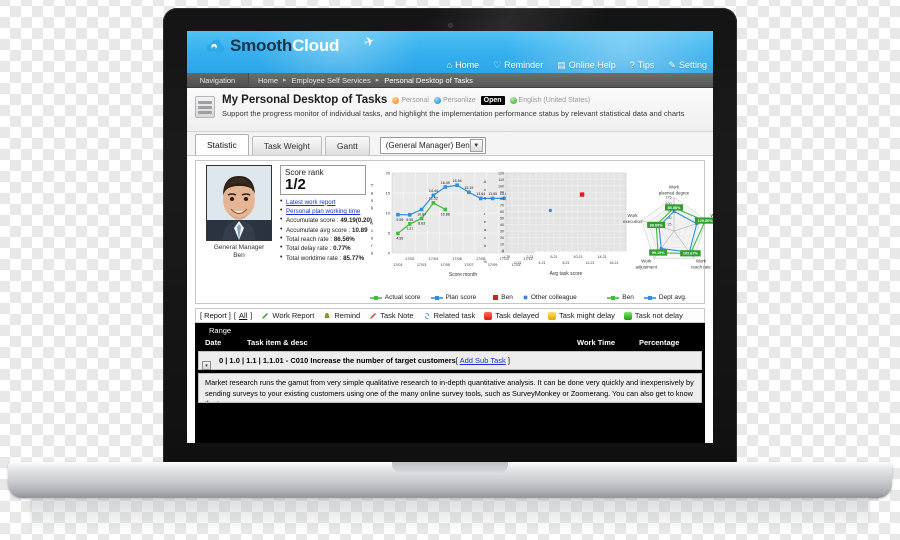 This screenshot has width=900, height=540. I want to click on svg-text: 100, so click(501, 186).